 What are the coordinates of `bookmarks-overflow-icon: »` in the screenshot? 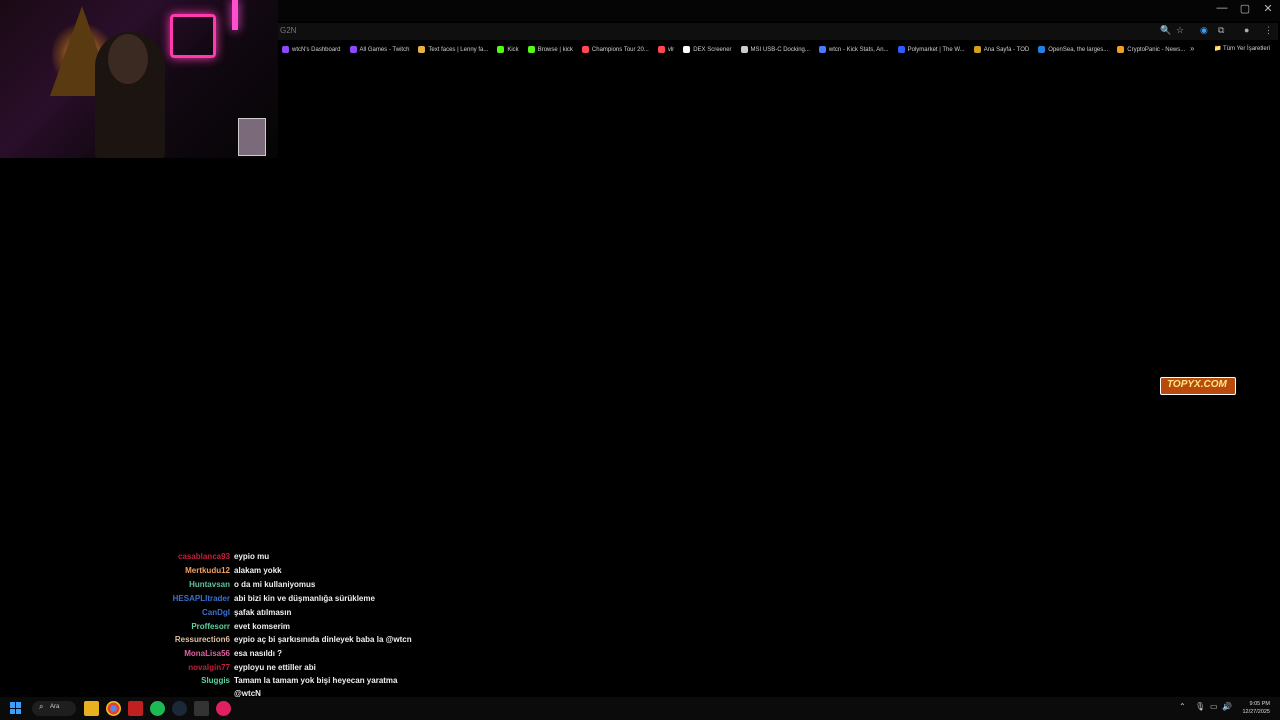 It's located at (1192, 48).